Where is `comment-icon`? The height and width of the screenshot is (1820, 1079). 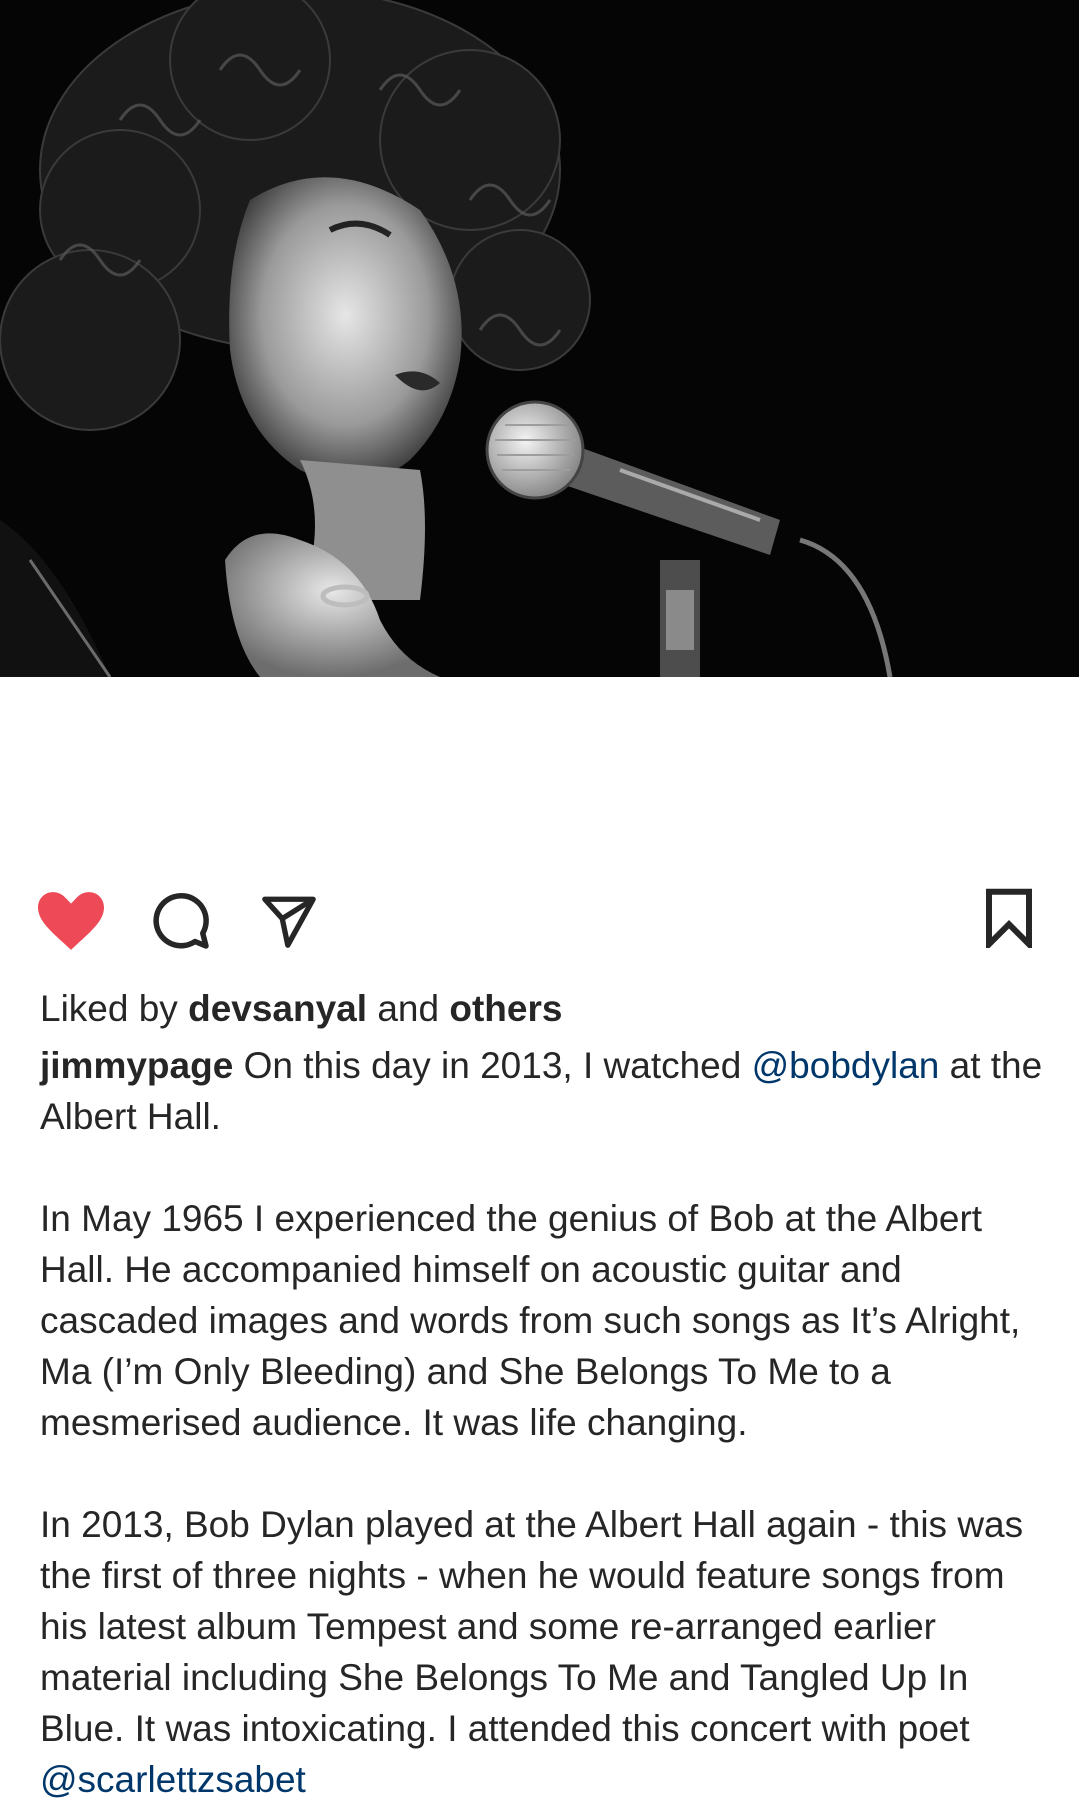
comment-icon is located at coordinates (181, 921).